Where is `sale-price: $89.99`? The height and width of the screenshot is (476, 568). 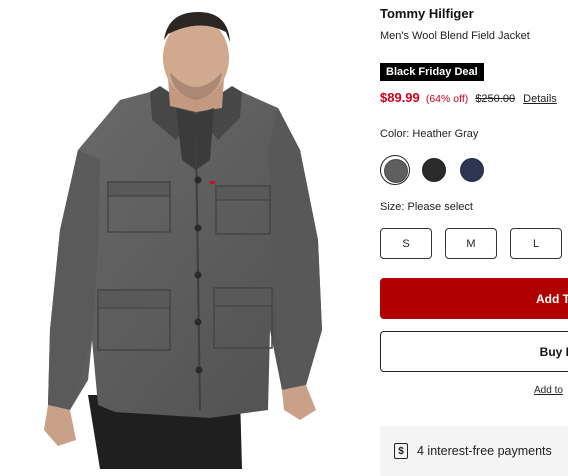 sale-price: $89.99 is located at coordinates (400, 97).